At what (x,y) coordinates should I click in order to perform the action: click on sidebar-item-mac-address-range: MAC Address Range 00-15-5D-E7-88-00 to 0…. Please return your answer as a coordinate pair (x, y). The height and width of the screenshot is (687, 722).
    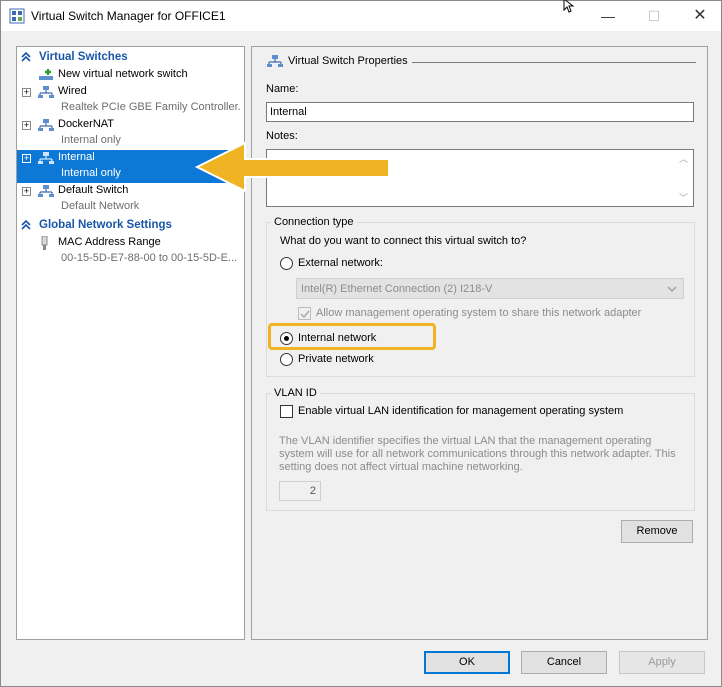
    Looking at the image, I should click on (130, 251).